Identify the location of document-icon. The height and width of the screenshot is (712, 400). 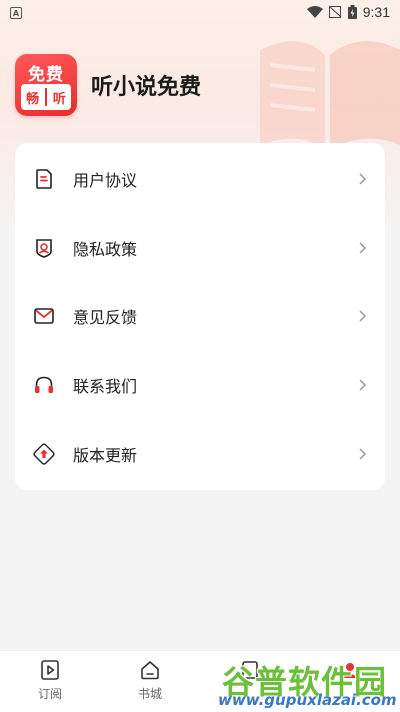
(44, 179).